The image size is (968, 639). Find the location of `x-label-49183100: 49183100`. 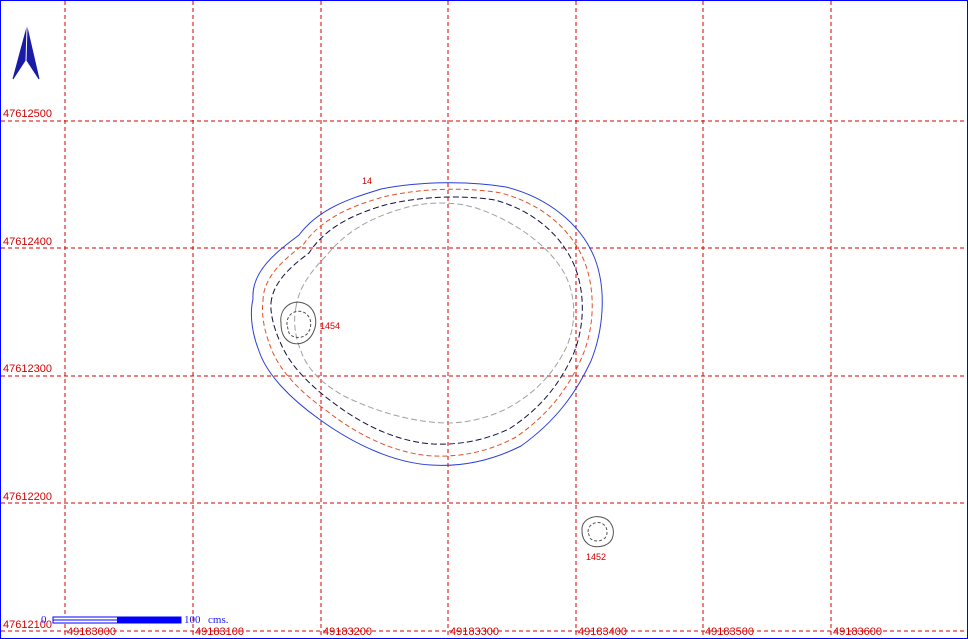

x-label-49183100: 49183100 is located at coordinates (219, 632).